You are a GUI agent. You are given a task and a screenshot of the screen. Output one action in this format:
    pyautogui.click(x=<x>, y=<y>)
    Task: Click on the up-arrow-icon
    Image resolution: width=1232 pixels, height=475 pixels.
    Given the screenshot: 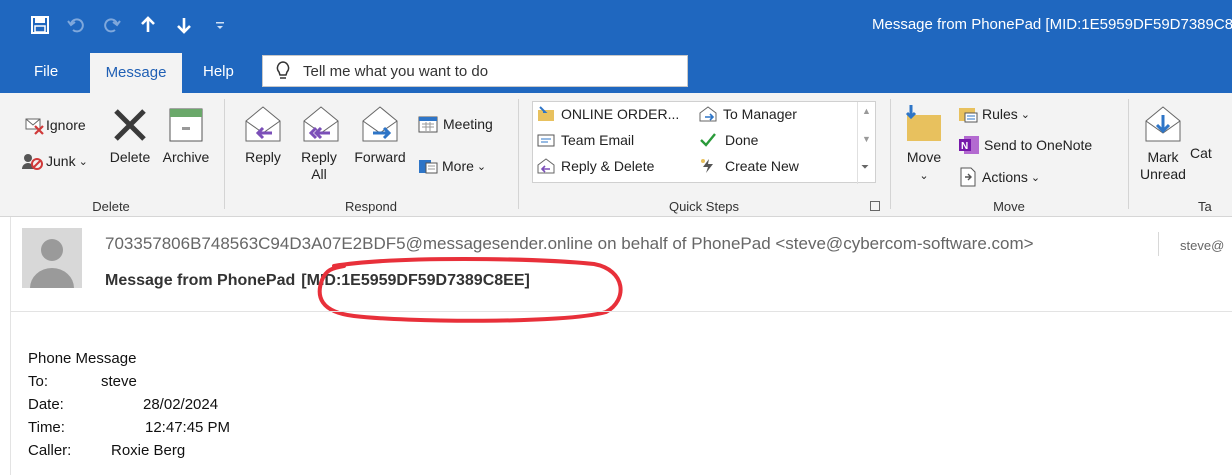 What is the action you would take?
    pyautogui.click(x=148, y=25)
    